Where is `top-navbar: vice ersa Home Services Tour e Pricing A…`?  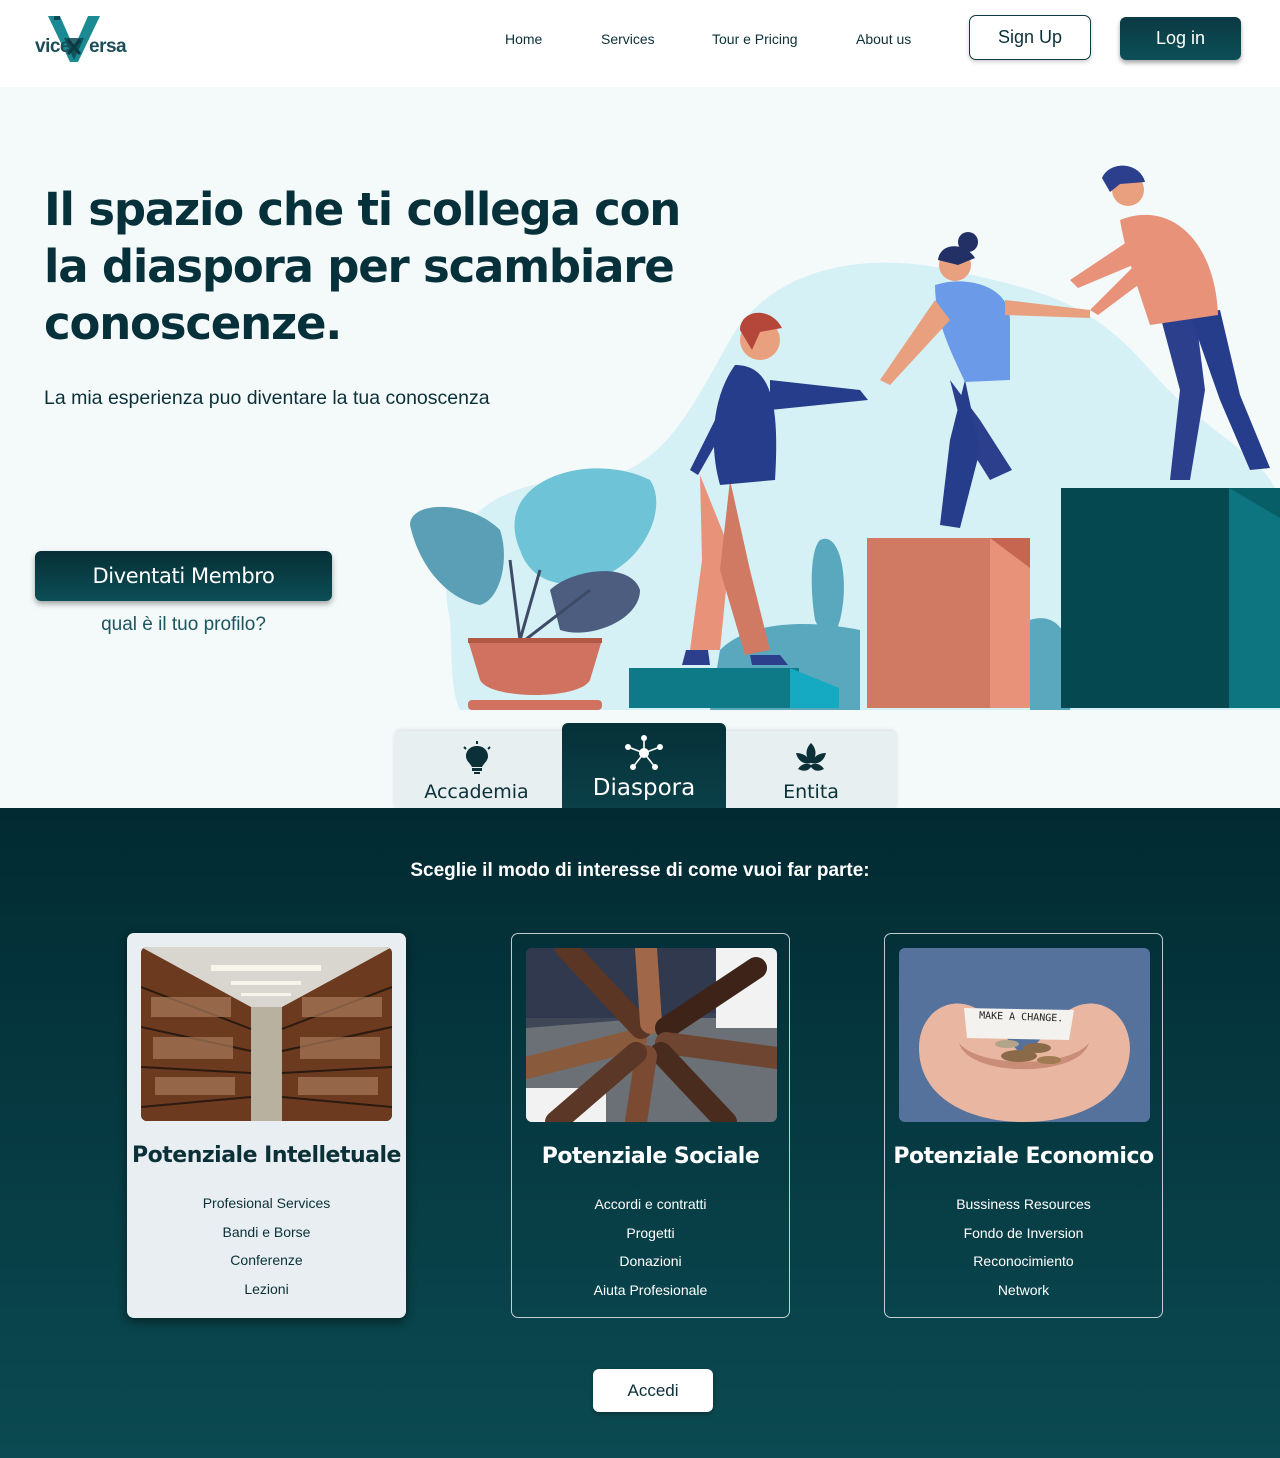 top-navbar: vice ersa Home Services Tour e Pricing A… is located at coordinates (640, 43).